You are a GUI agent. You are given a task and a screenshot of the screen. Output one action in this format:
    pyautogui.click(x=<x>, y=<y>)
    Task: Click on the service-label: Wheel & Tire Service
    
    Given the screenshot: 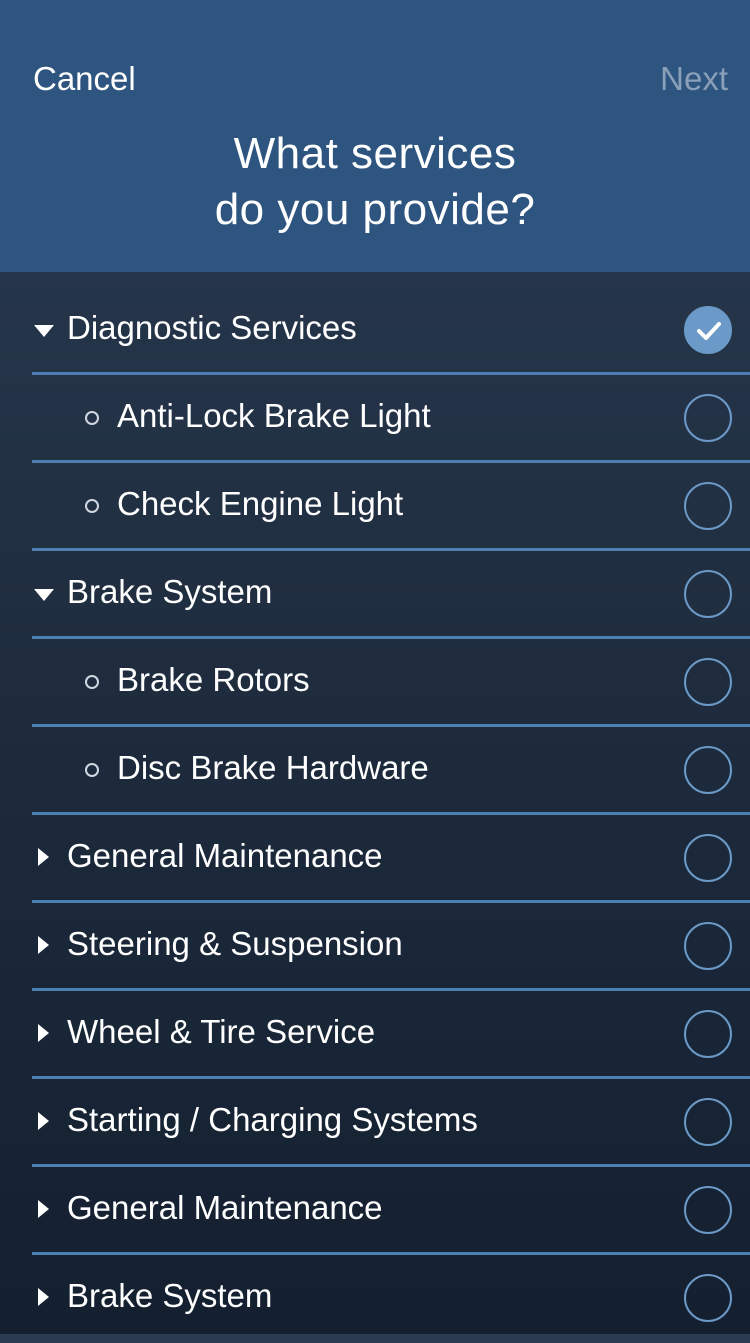 What is the action you would take?
    pyautogui.click(x=221, y=1031)
    